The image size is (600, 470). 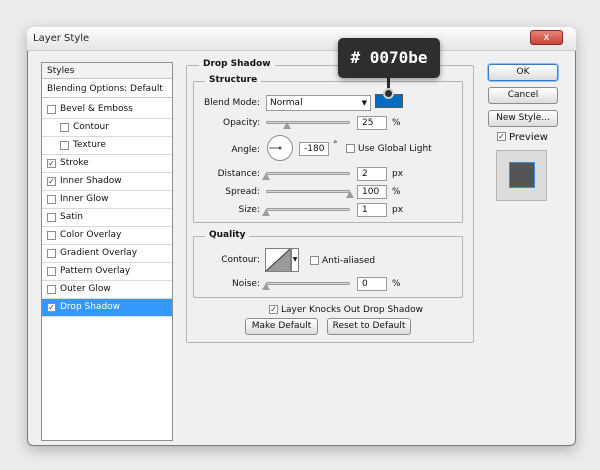 What do you see at coordinates (107, 71) in the screenshot?
I see `sidebar-header-styles: Styles` at bounding box center [107, 71].